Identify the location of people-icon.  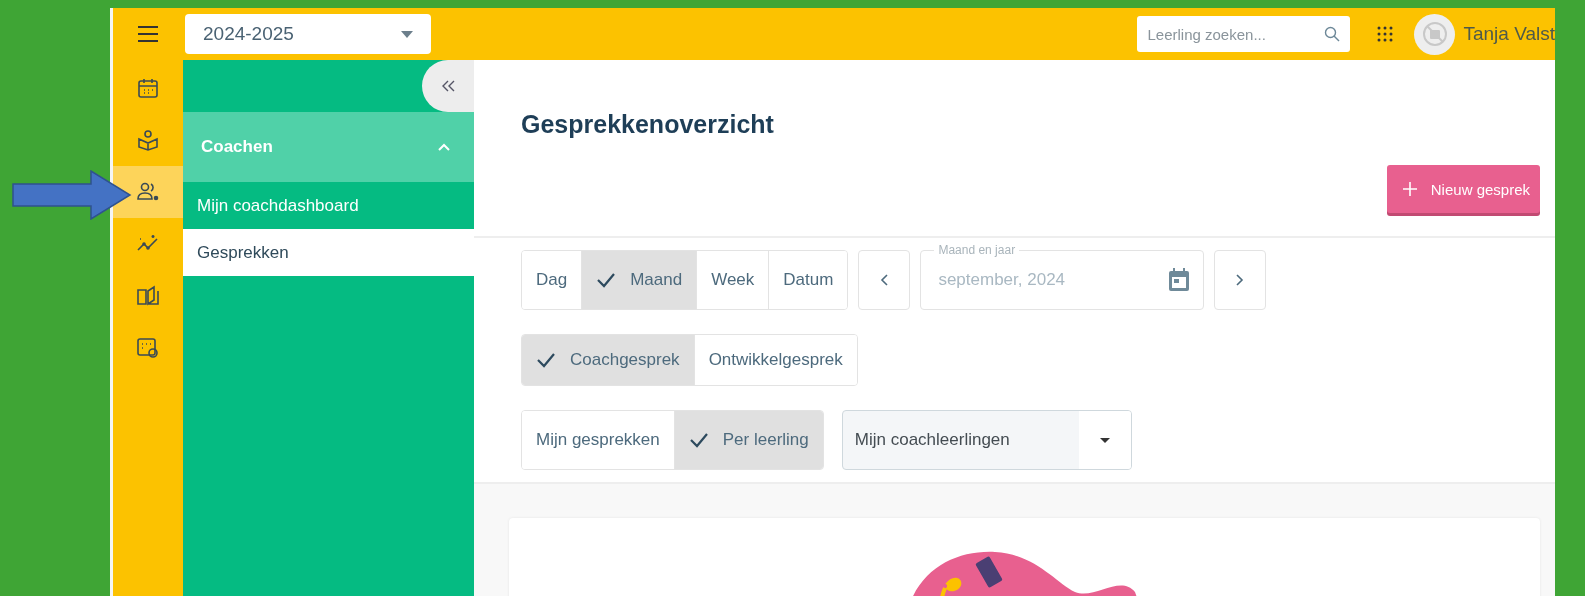
(148, 192).